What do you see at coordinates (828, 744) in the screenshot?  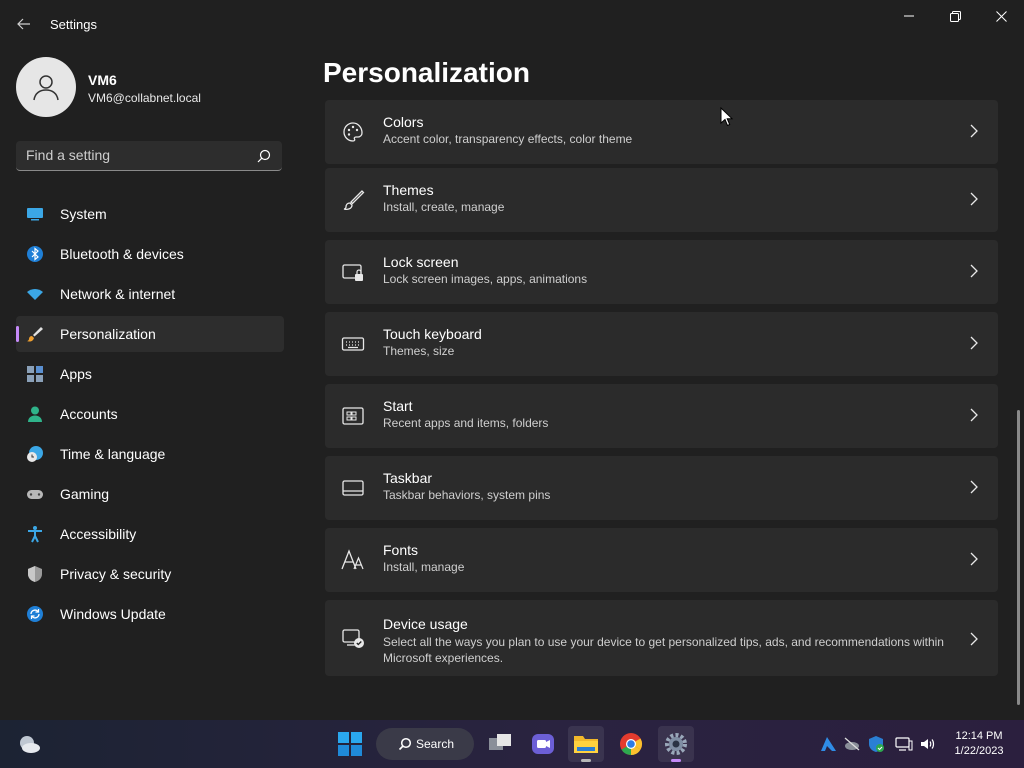 I see `azure-icon` at bounding box center [828, 744].